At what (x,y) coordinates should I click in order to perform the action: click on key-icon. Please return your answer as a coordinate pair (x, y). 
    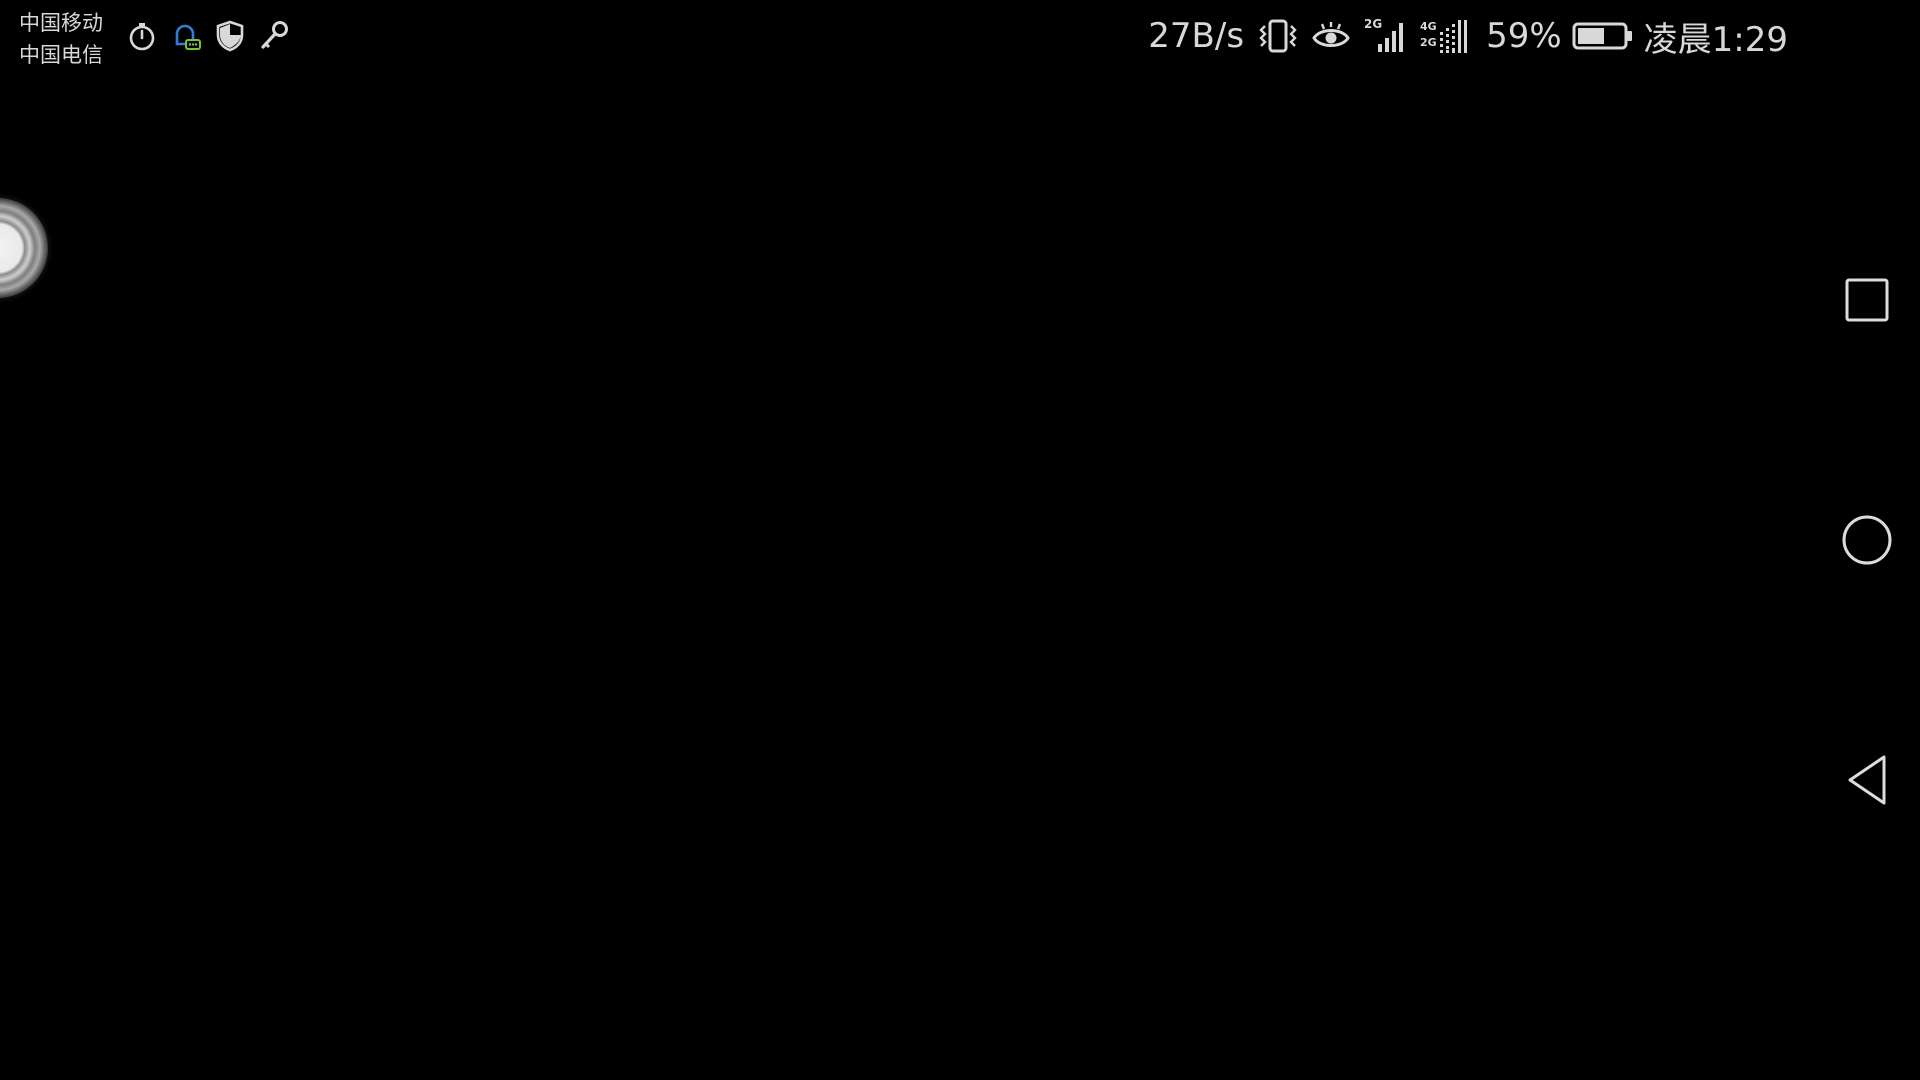
    Looking at the image, I should click on (274, 36).